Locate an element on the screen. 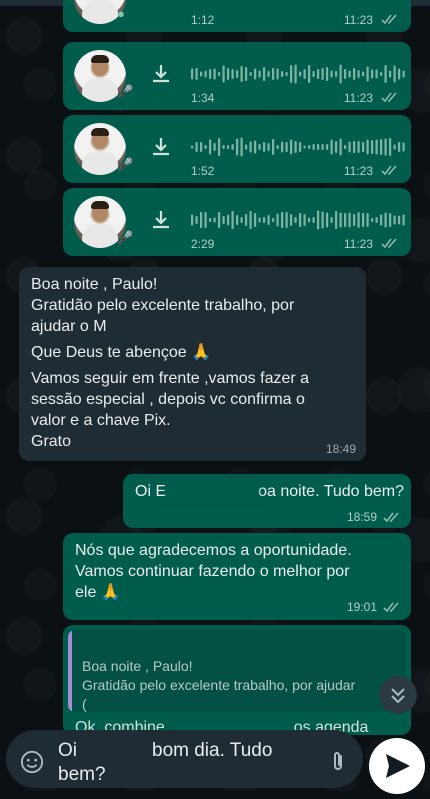 The height and width of the screenshot is (799, 430). message-line: ajudar o M is located at coordinates (69, 326).